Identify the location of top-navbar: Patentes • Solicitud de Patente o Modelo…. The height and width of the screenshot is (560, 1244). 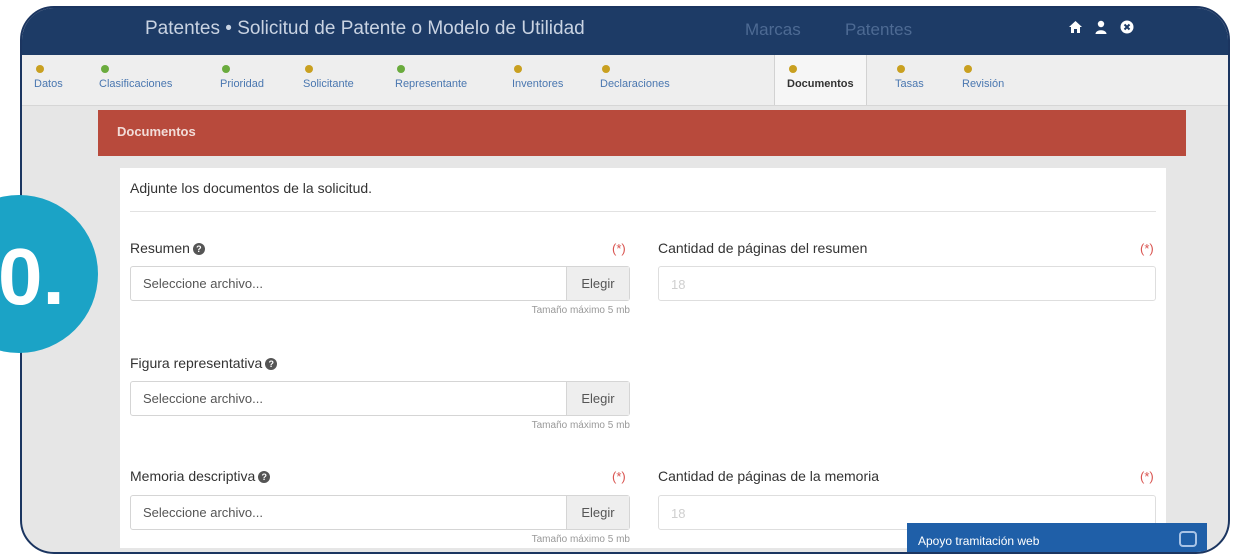
(625, 31).